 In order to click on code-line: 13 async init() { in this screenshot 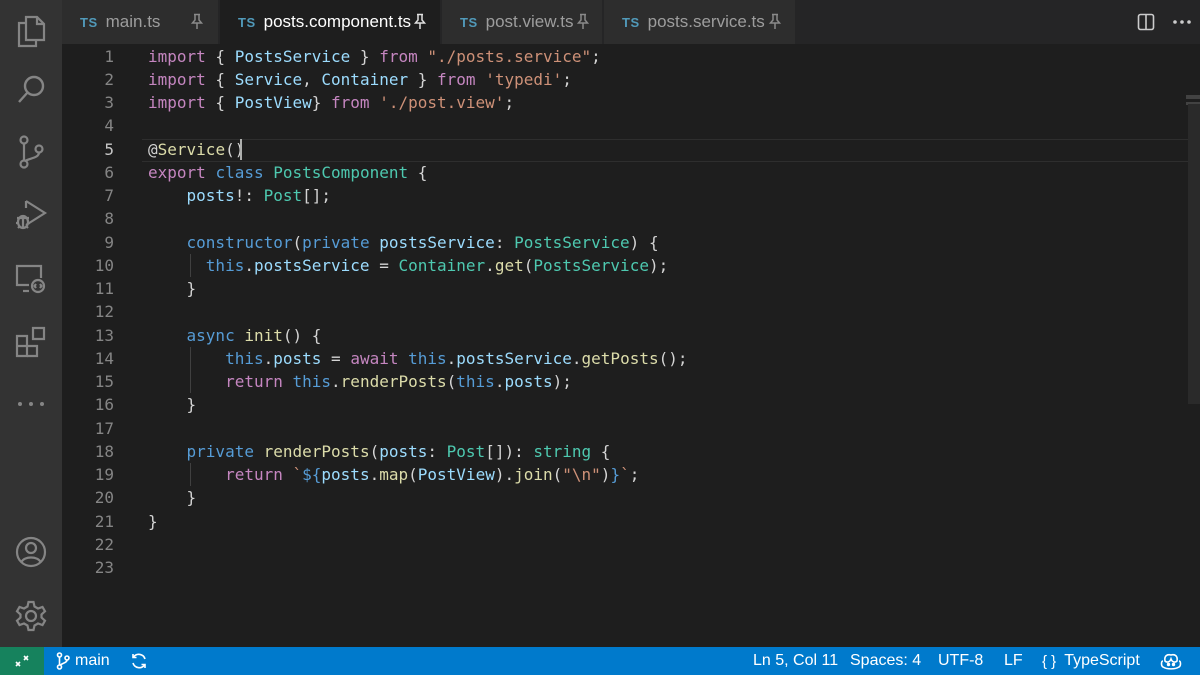, I will do `click(208, 335)`.